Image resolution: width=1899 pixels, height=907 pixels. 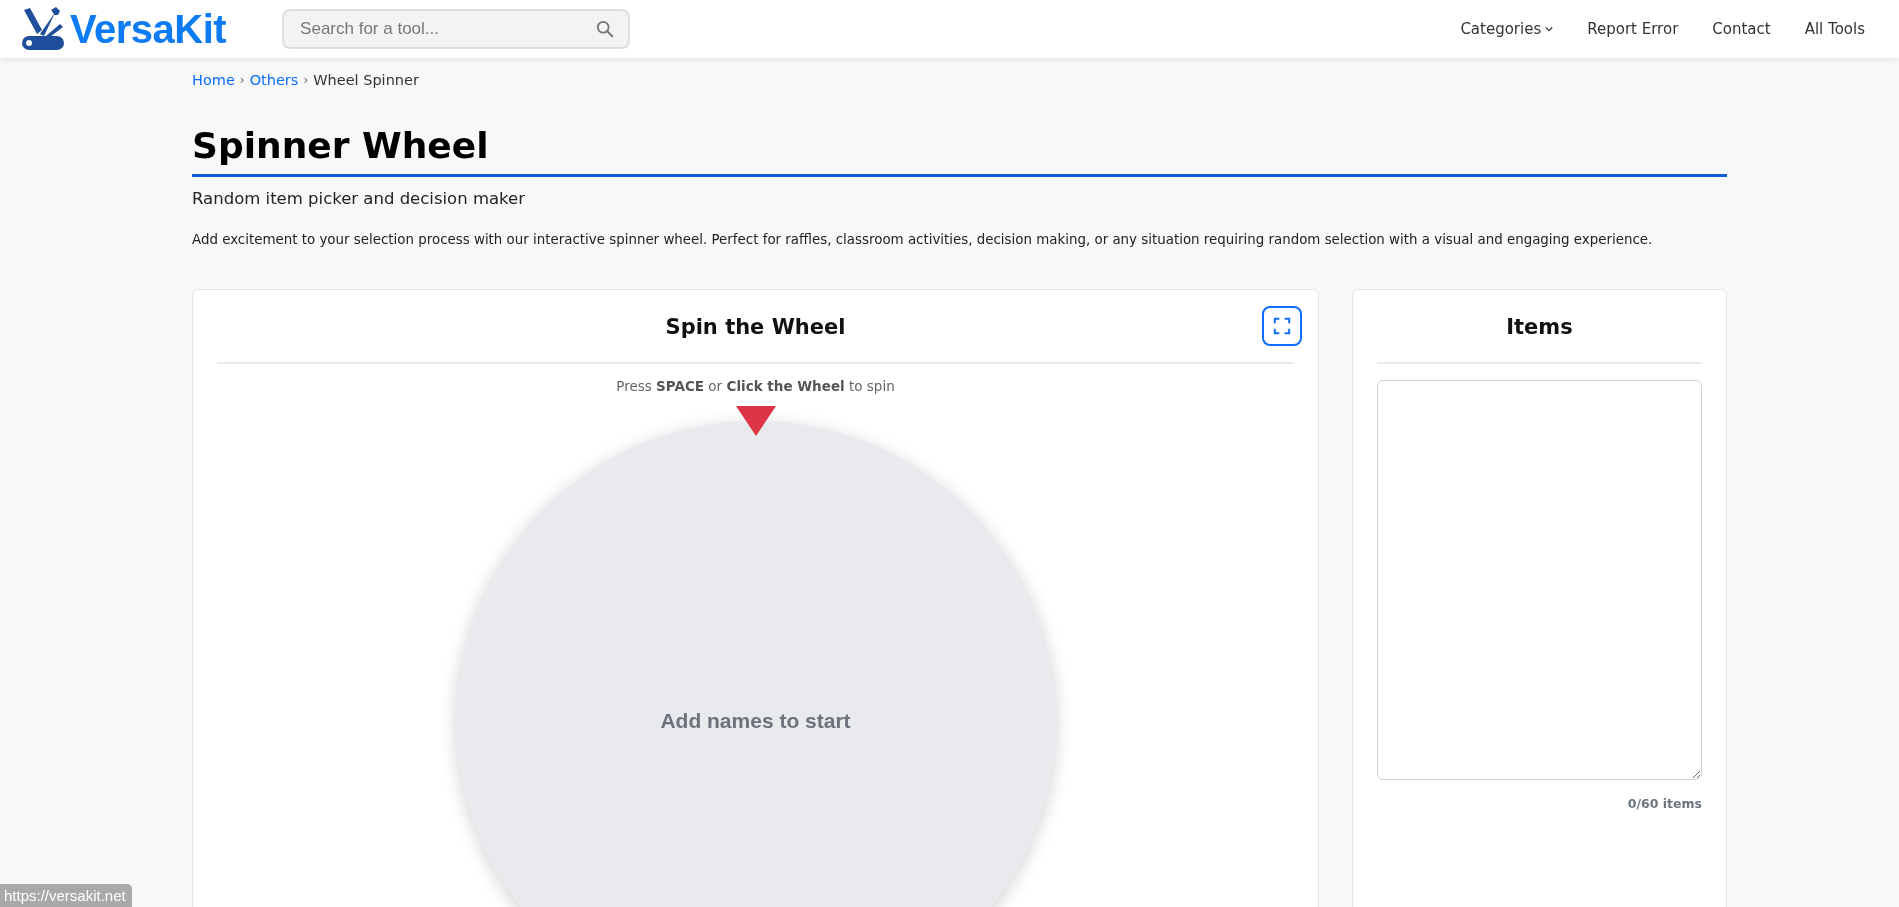 What do you see at coordinates (341, 146) in the screenshot?
I see `page-title: Spinner Wheel` at bounding box center [341, 146].